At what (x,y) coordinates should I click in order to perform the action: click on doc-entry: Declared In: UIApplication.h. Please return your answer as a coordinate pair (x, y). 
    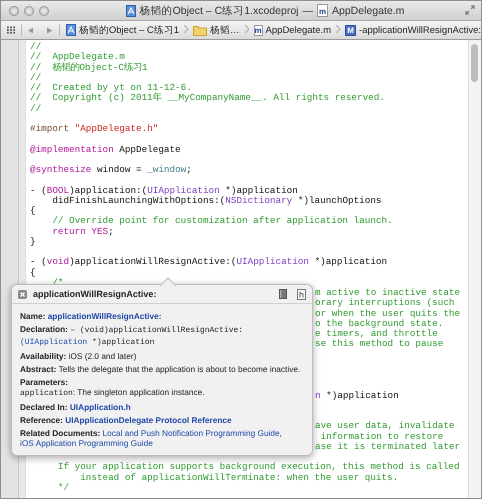
    Looking at the image, I should click on (76, 407).